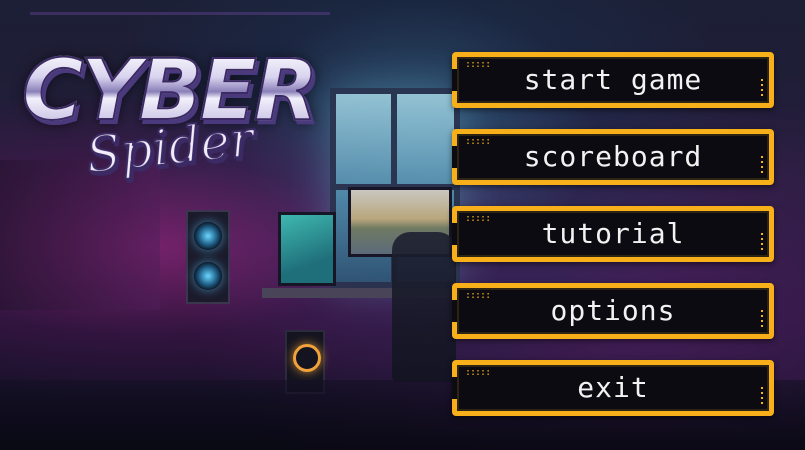 This screenshot has height=450, width=805. I want to click on ceiling-pipe, so click(180, 13).